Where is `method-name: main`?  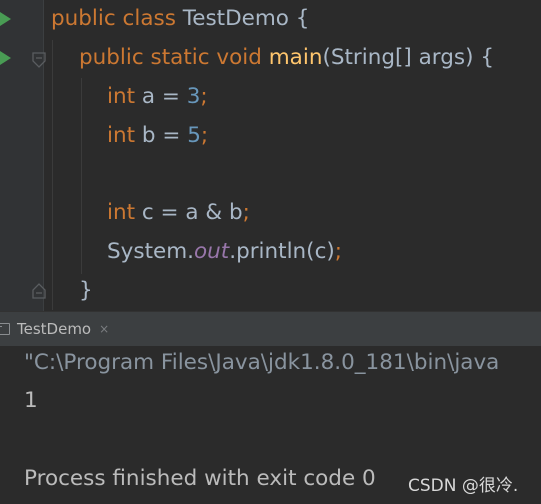 method-name: main is located at coordinates (295, 57).